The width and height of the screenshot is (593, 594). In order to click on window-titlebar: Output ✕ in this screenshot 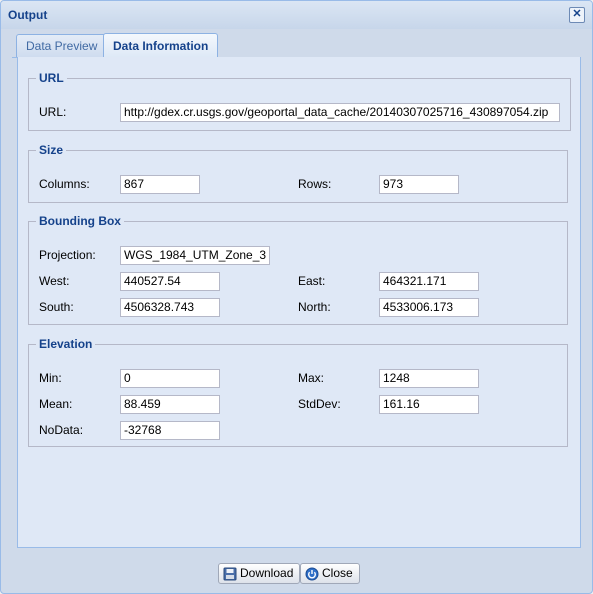, I will do `click(296, 15)`.